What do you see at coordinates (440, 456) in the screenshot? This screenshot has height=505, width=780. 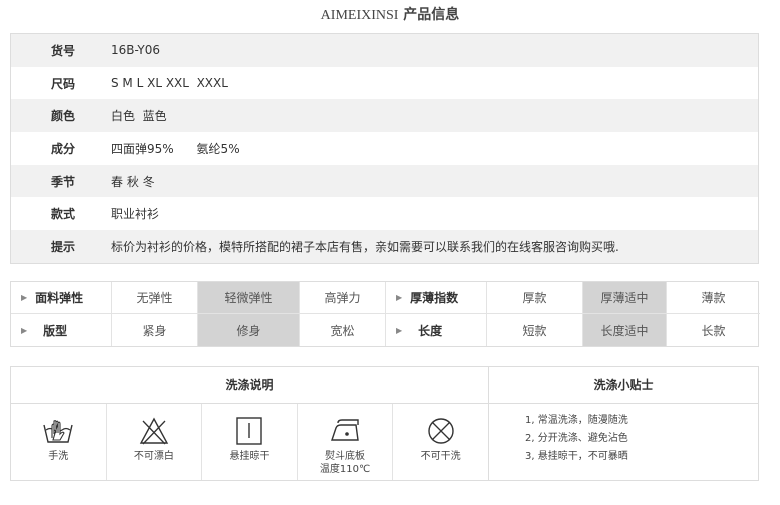 I see `care-caption: 不可干洗` at bounding box center [440, 456].